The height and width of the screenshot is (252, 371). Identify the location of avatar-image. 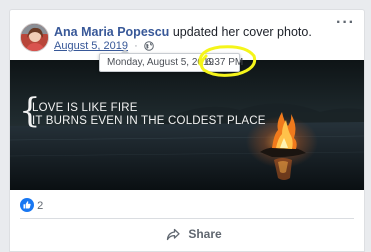
(34, 37).